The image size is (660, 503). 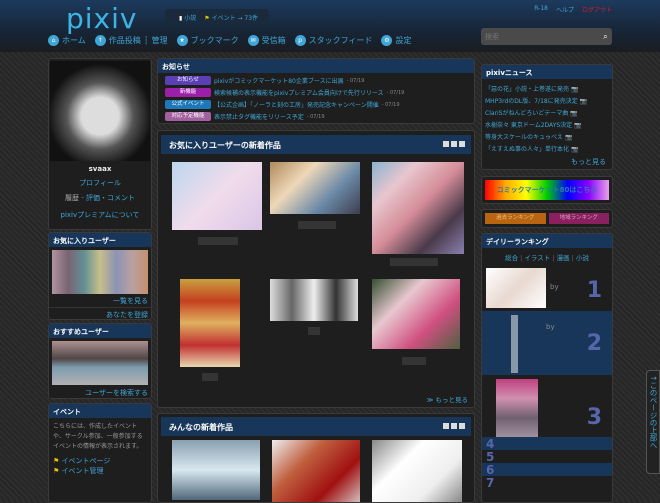 I want to click on notice-link: pixivがコミックマーケット80企業ブースに出展, so click(x=279, y=80).